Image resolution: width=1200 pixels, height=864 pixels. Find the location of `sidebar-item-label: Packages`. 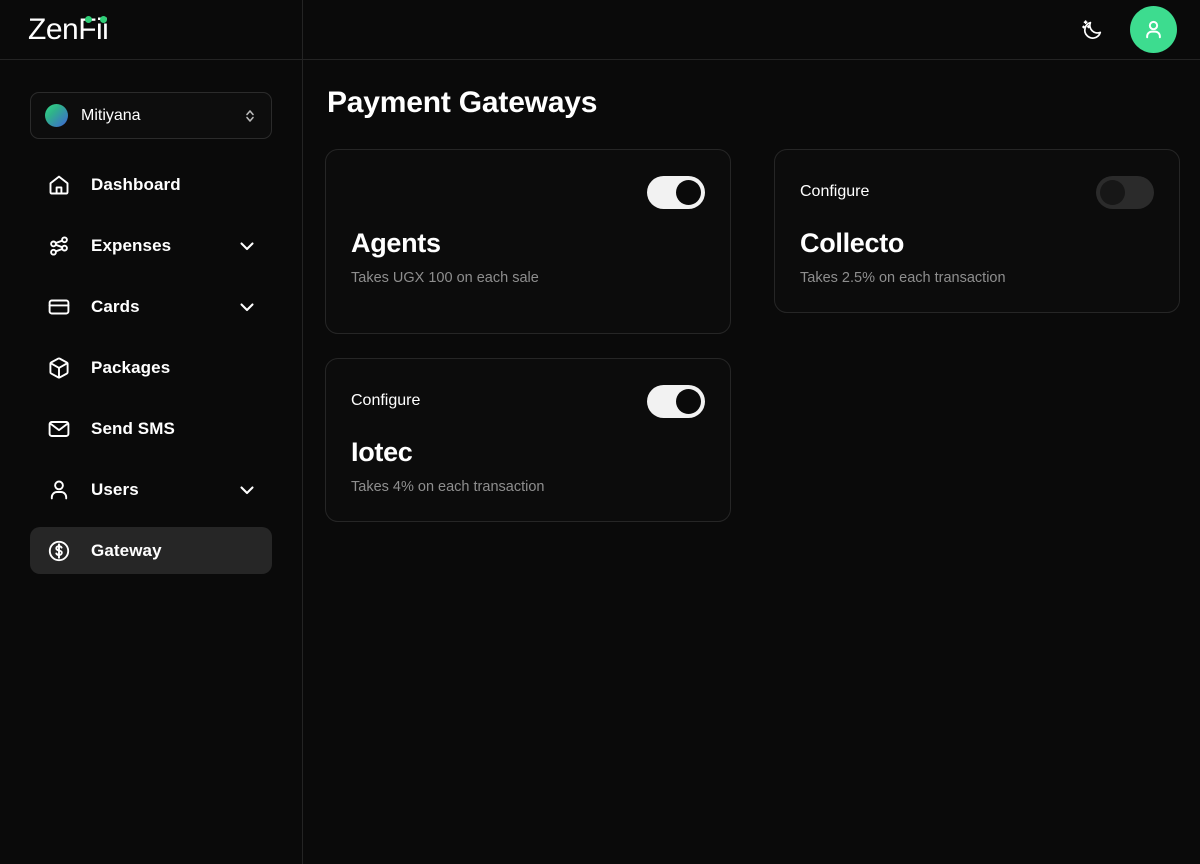

sidebar-item-label: Packages is located at coordinates (131, 367).